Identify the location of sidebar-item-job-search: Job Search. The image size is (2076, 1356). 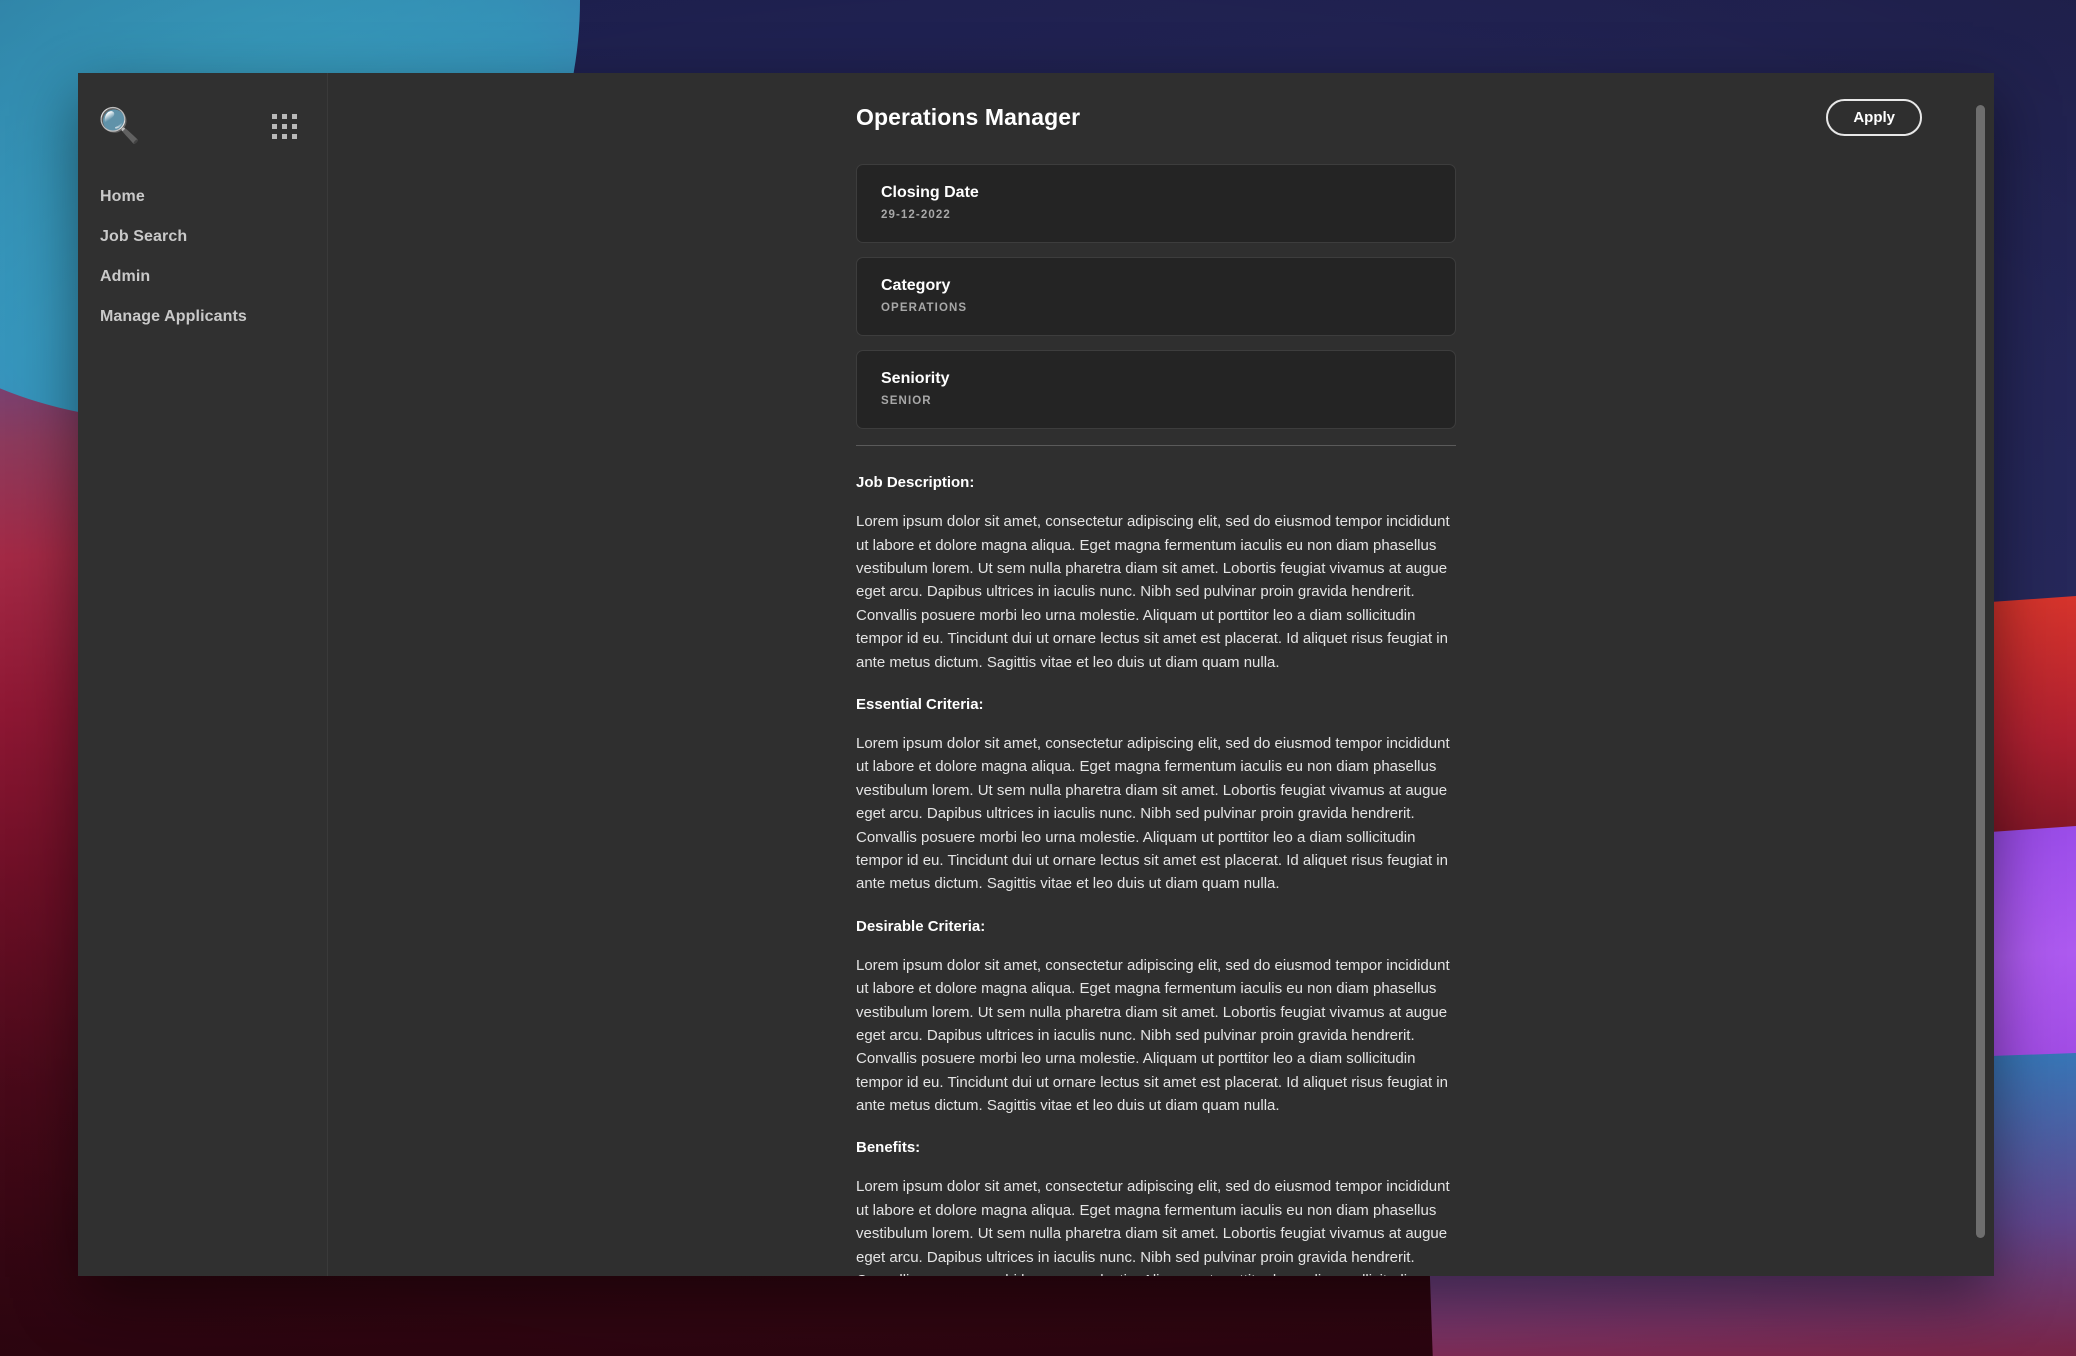
(202, 237).